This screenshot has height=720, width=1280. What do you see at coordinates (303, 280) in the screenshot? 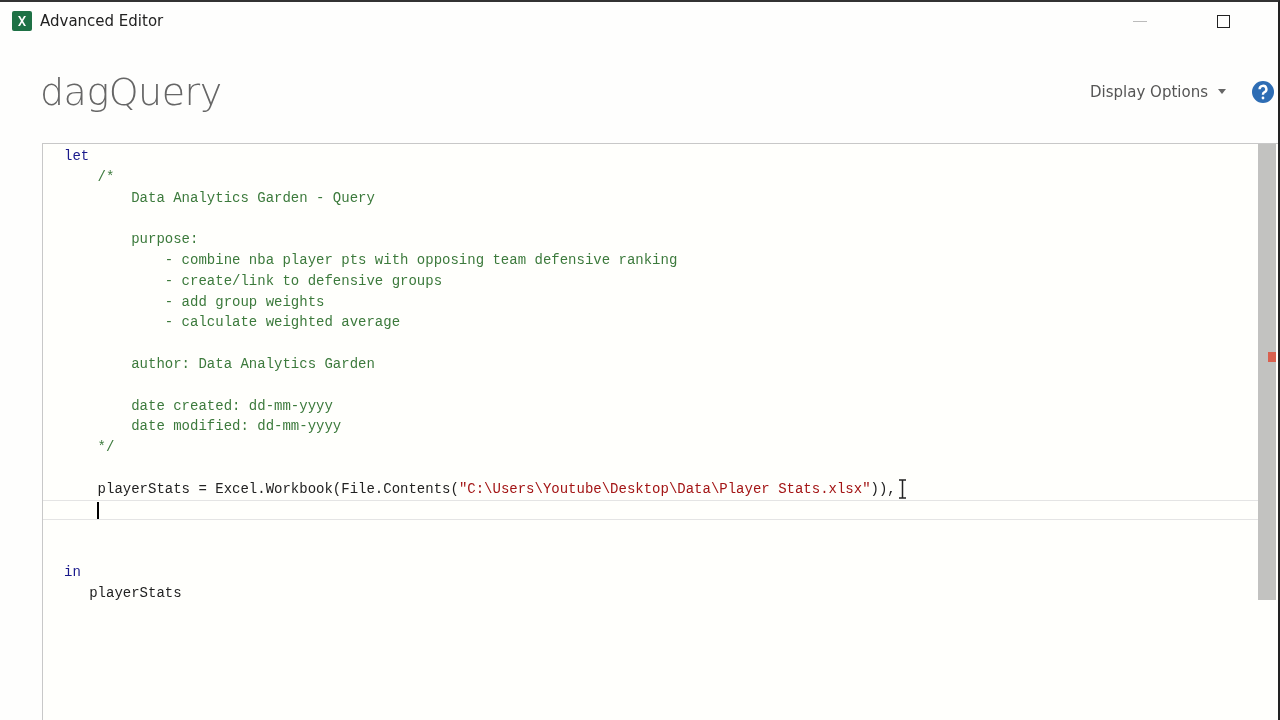
I see `code-comment: - create/link to defensive groups` at bounding box center [303, 280].